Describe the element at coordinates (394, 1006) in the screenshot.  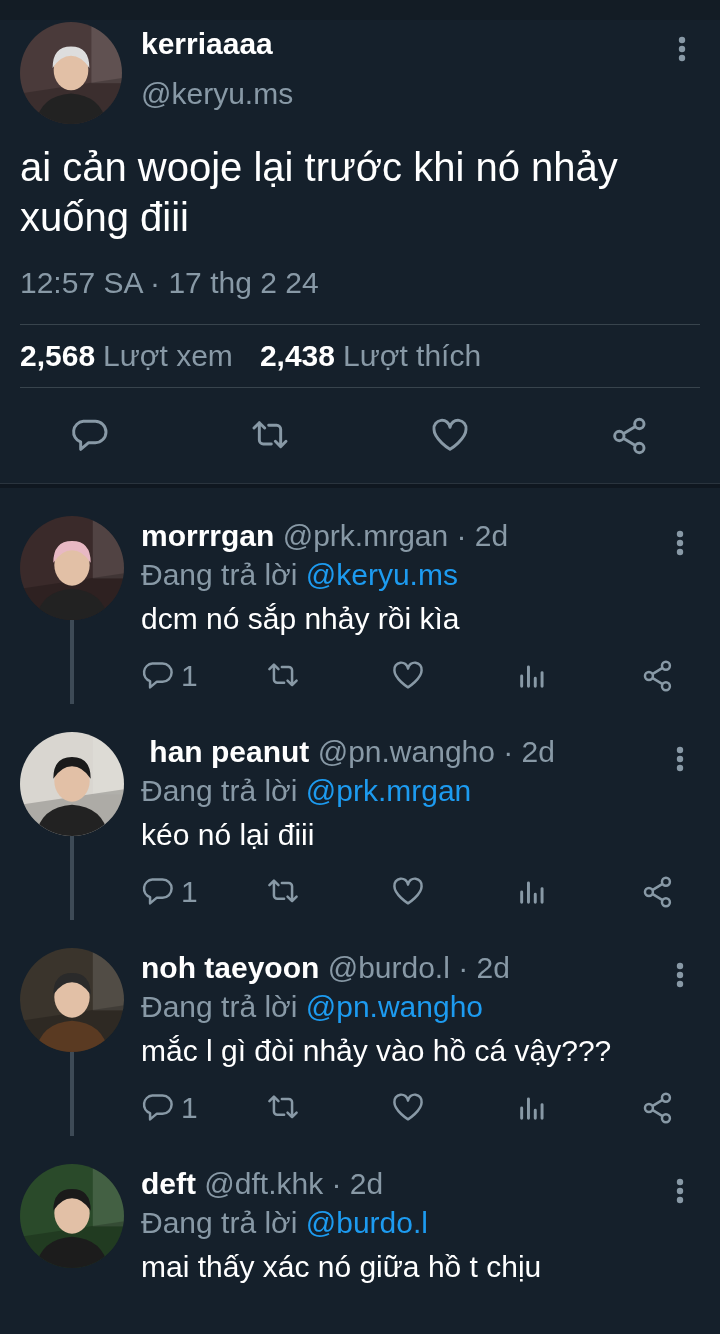
I see `mention-link: @pn.wangho` at that location.